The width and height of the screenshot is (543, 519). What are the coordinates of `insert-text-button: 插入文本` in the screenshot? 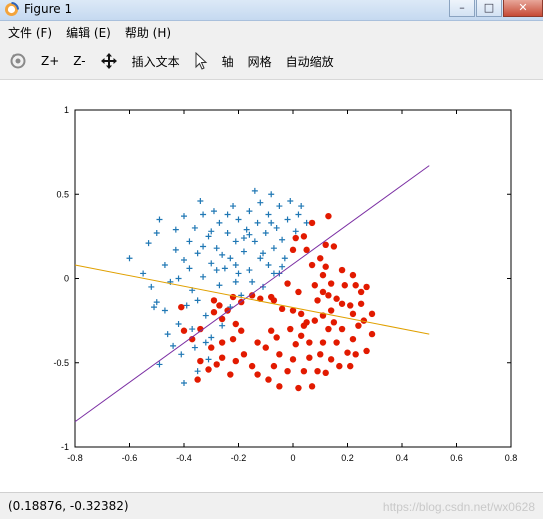 It's located at (156, 61).